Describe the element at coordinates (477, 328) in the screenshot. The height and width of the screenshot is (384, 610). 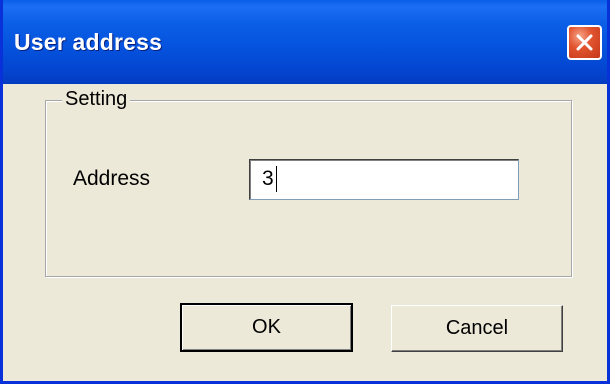
I see `cancel-button: Cancel` at that location.